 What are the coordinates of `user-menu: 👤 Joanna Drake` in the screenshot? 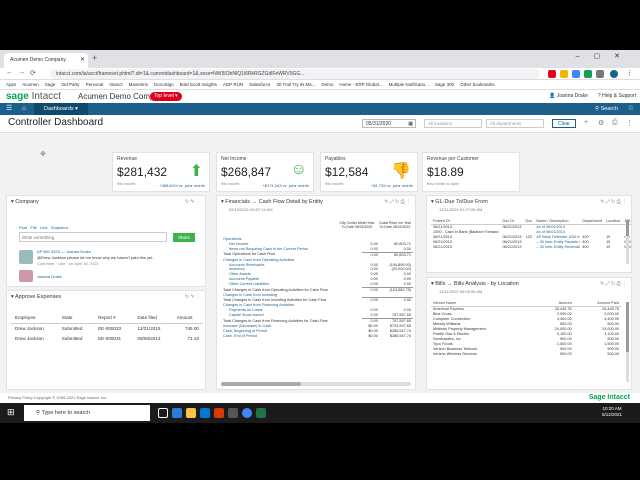 It's located at (568, 96).